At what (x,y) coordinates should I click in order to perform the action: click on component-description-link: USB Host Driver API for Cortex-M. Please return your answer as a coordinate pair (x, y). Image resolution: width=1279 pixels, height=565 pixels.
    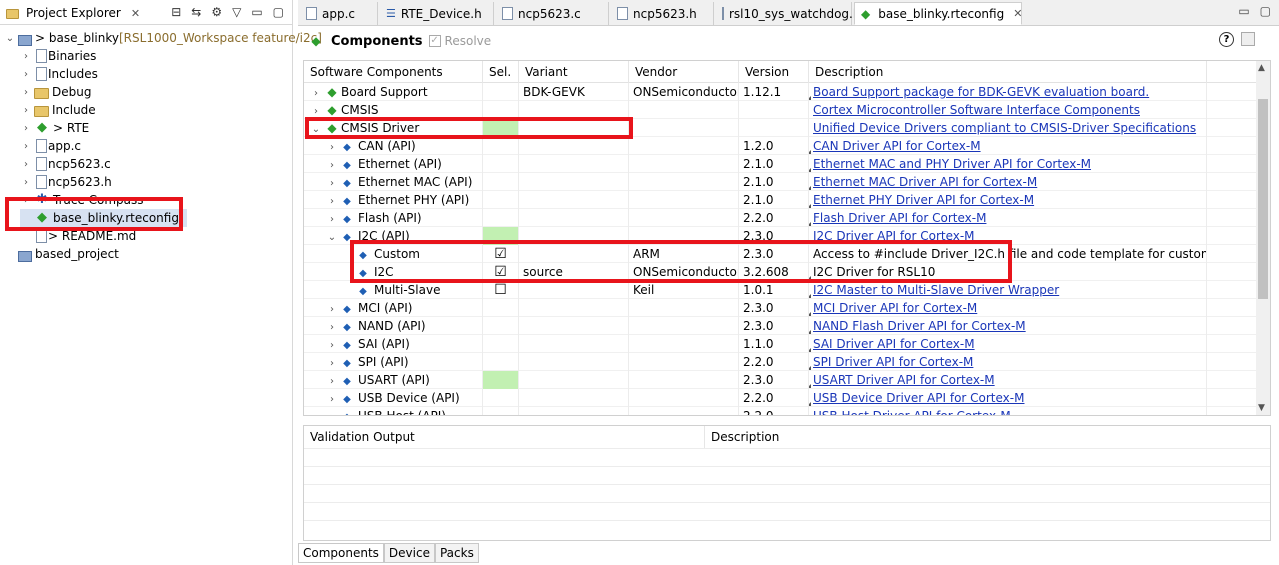
    Looking at the image, I should click on (912, 412).